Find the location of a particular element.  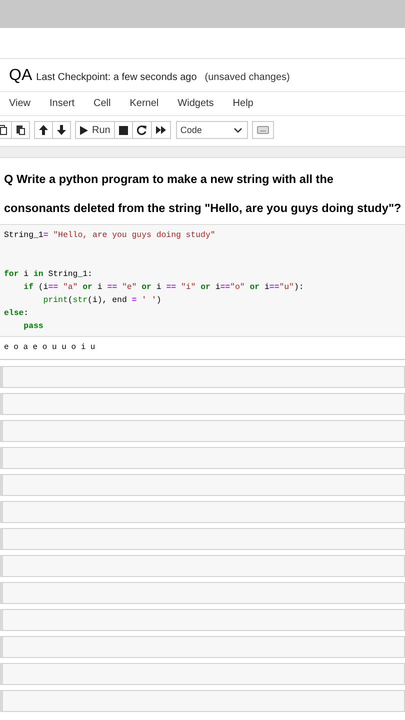

code-line: if (i== "a" or i == "e" or i == "i" or i=="o" or i=="u"): is located at coordinates (163, 288).